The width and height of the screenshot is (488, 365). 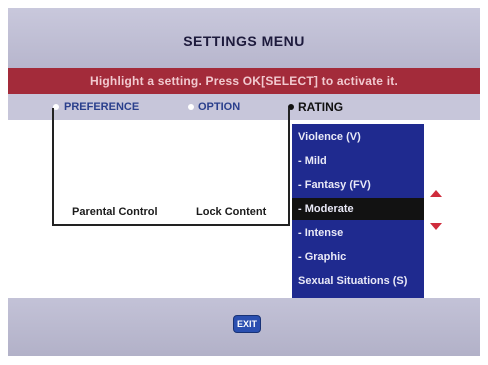 I want to click on rating-item-moderate: - Moderate, so click(x=358, y=209).